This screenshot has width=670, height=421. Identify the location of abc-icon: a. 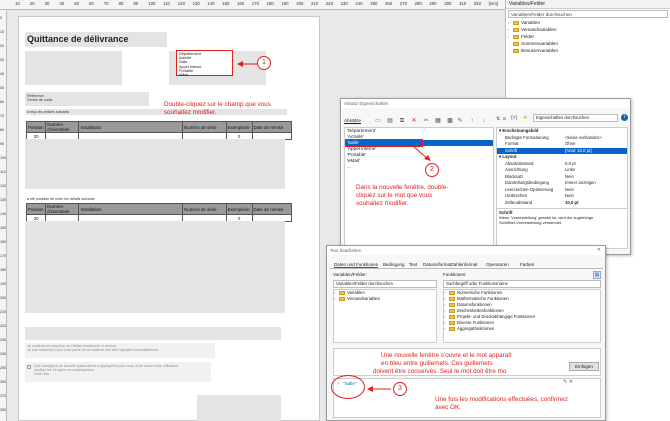
(505, 119).